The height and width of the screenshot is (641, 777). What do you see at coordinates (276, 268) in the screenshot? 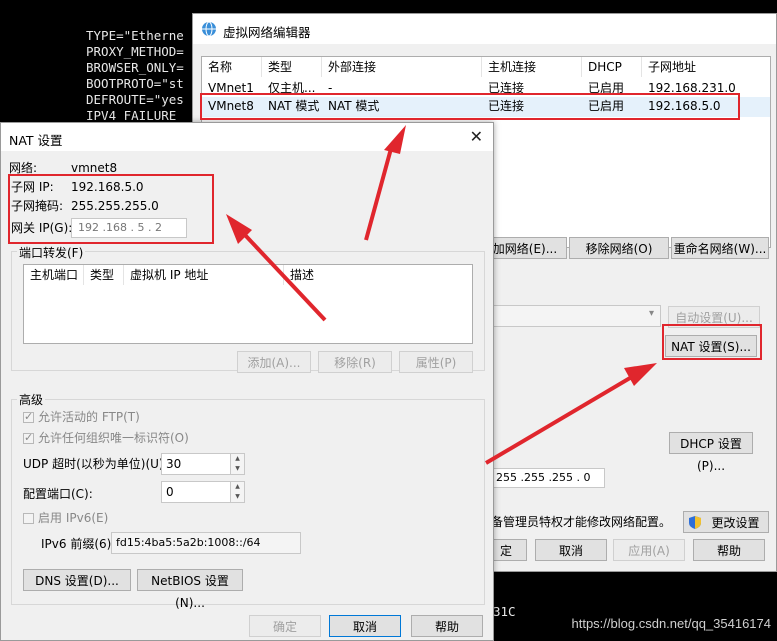
I see `arrow-to-ip-settings` at bounding box center [276, 268].